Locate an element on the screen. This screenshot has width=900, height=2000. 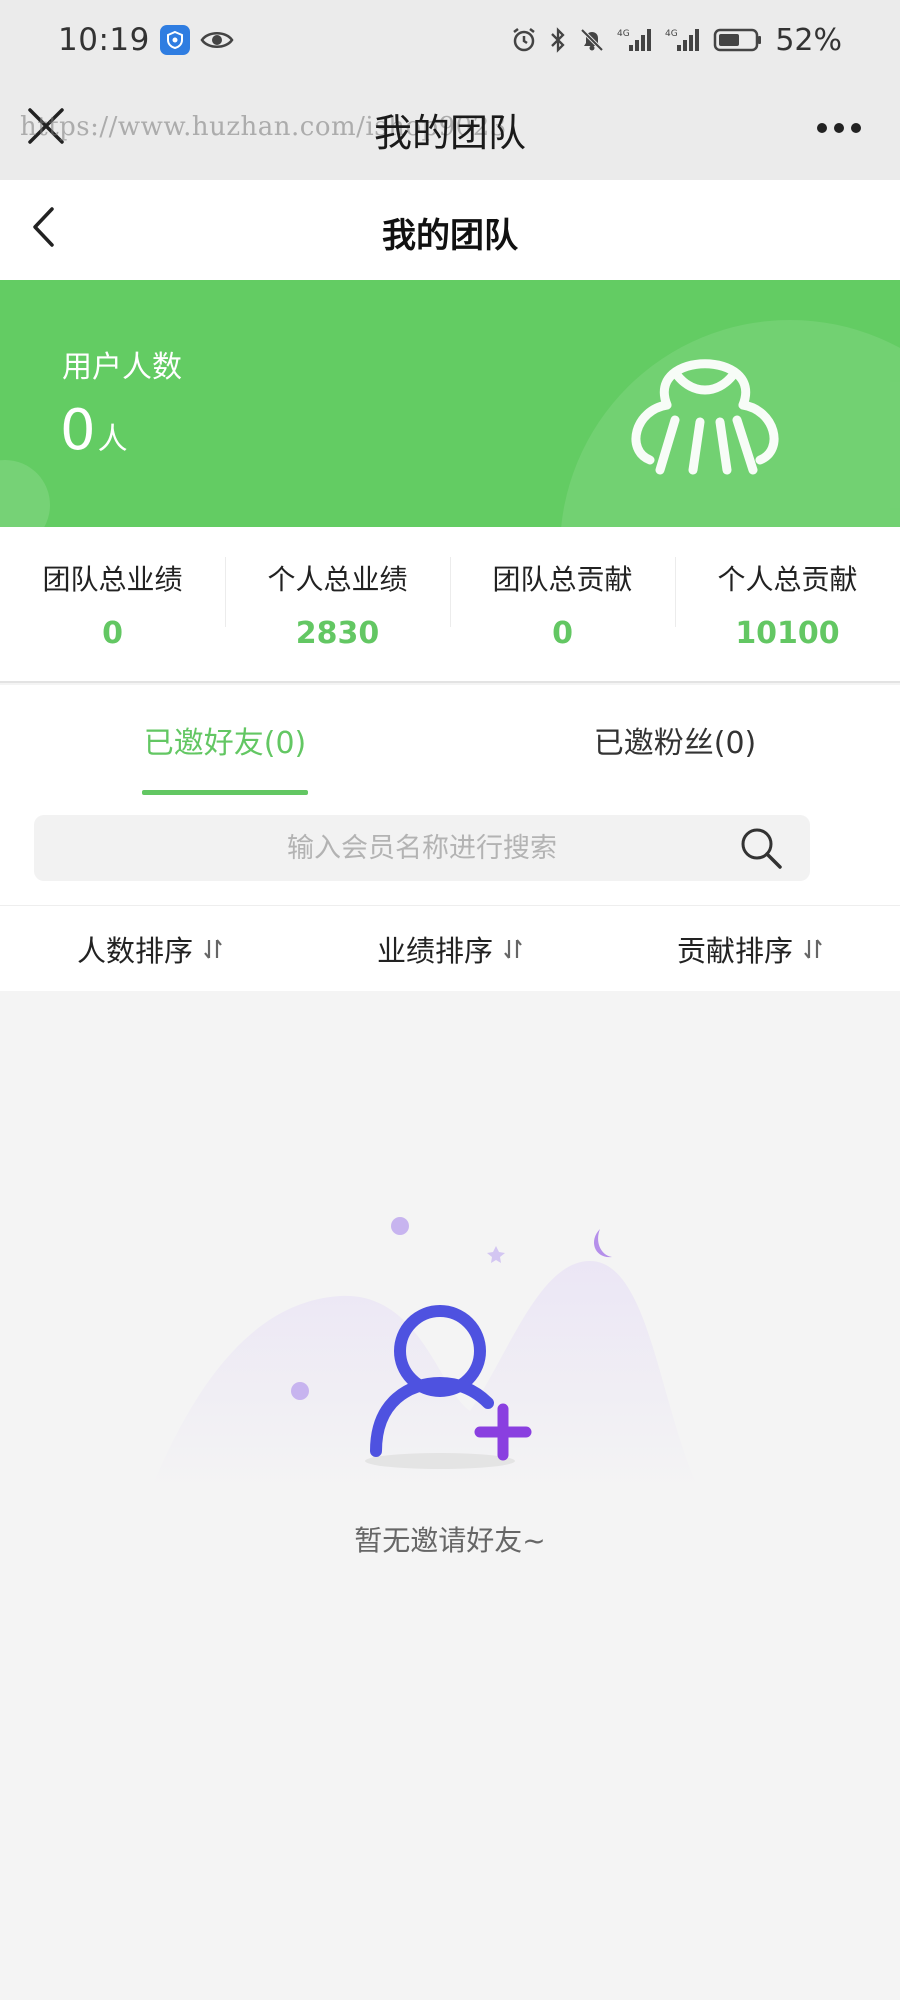
tab-invited-fans: 已邀粉丝(0) is located at coordinates (675, 740).